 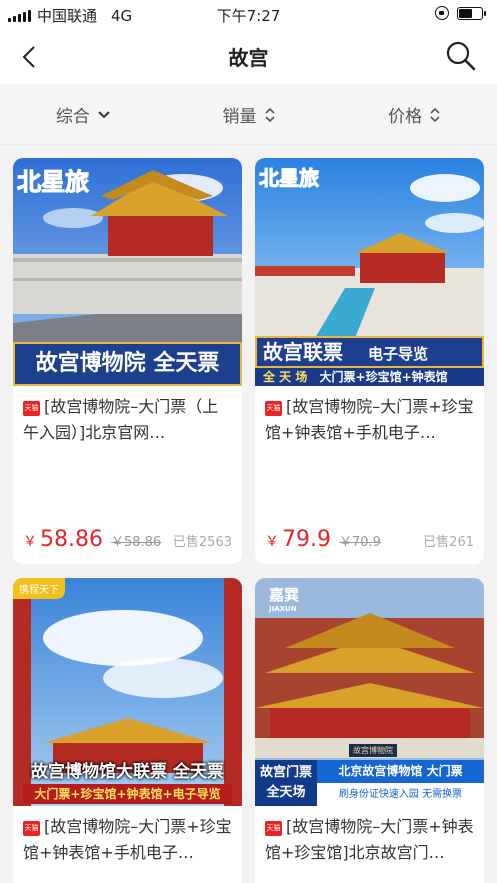 What do you see at coordinates (303, 352) in the screenshot?
I see `image-title: 故宫联票` at bounding box center [303, 352].